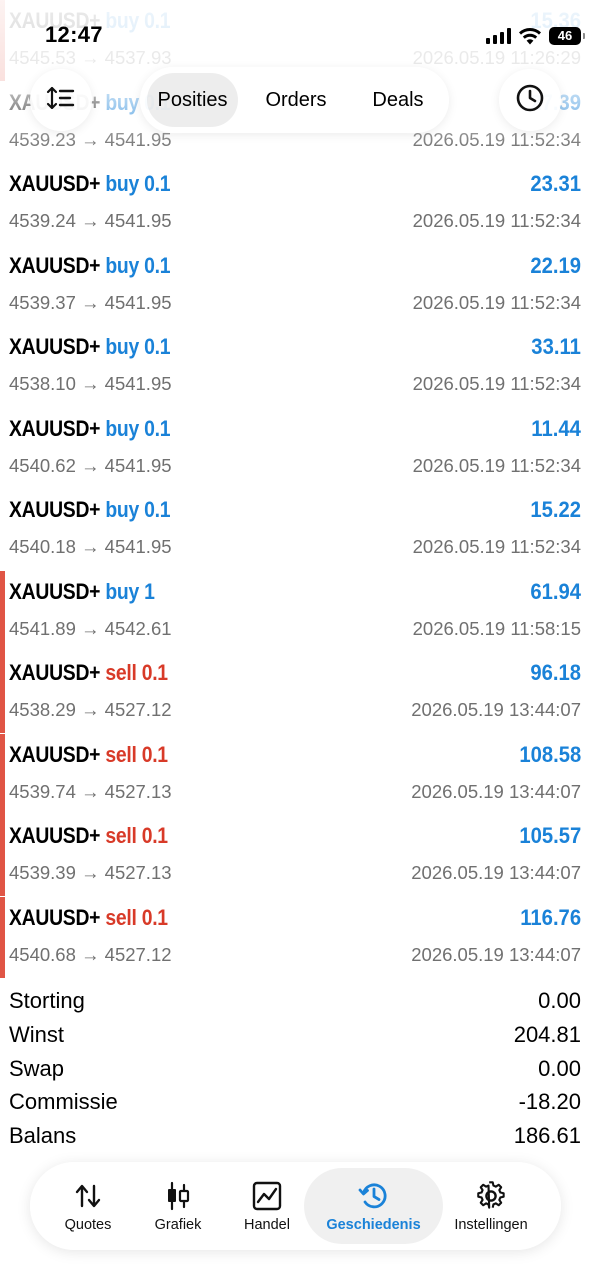 The image size is (591, 1280). I want to click on deal-prices: 4539.37 → 4541.95, so click(90, 303).